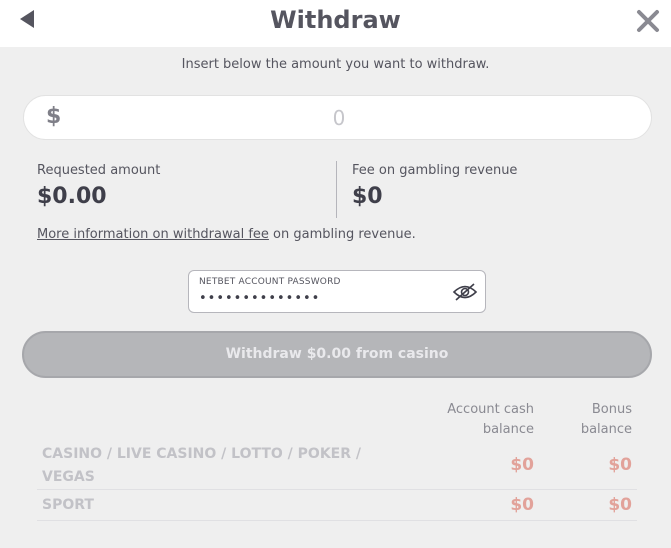 The image size is (671, 548). What do you see at coordinates (337, 354) in the screenshot?
I see `withdraw-button: Withdraw $0.00 from casino` at bounding box center [337, 354].